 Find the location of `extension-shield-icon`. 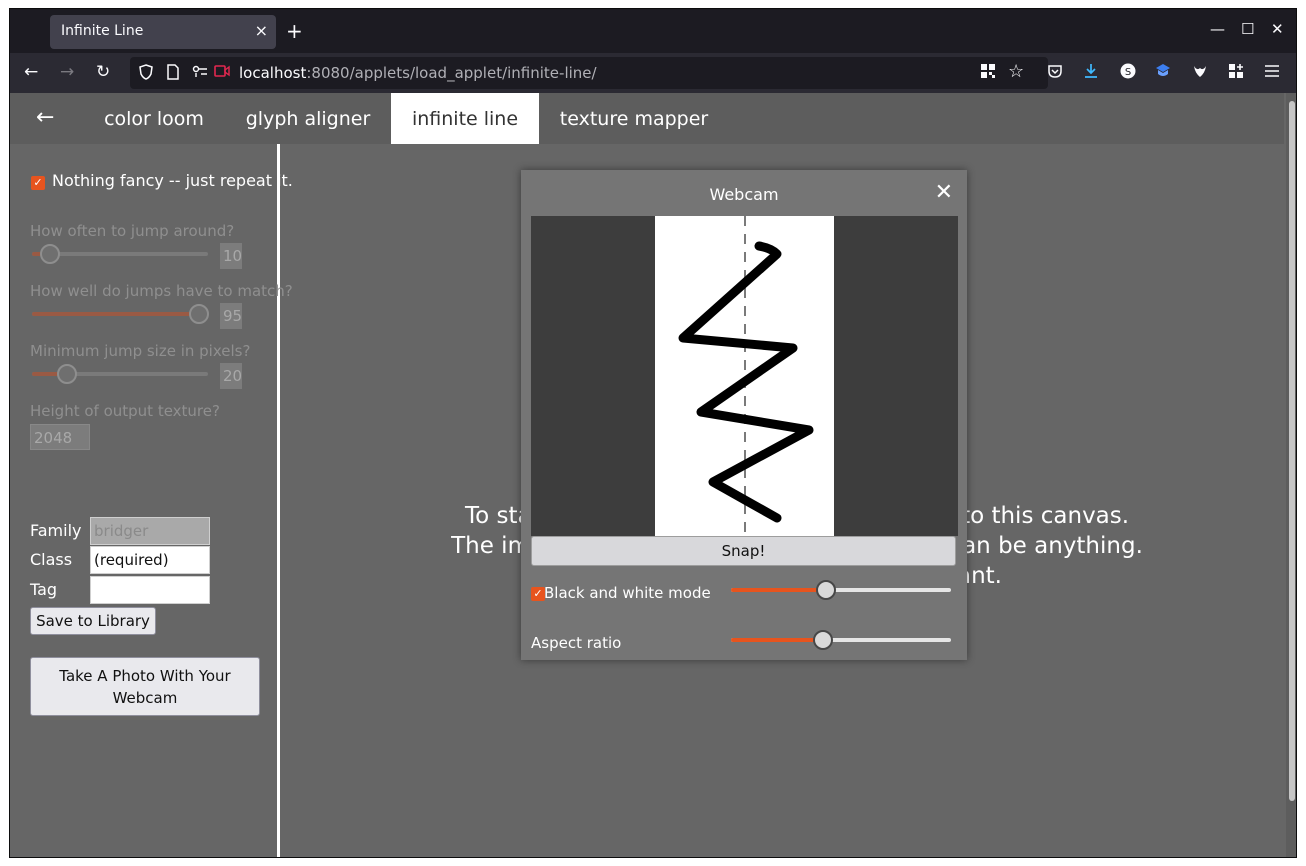

extension-shield-icon is located at coordinates (1163, 73).